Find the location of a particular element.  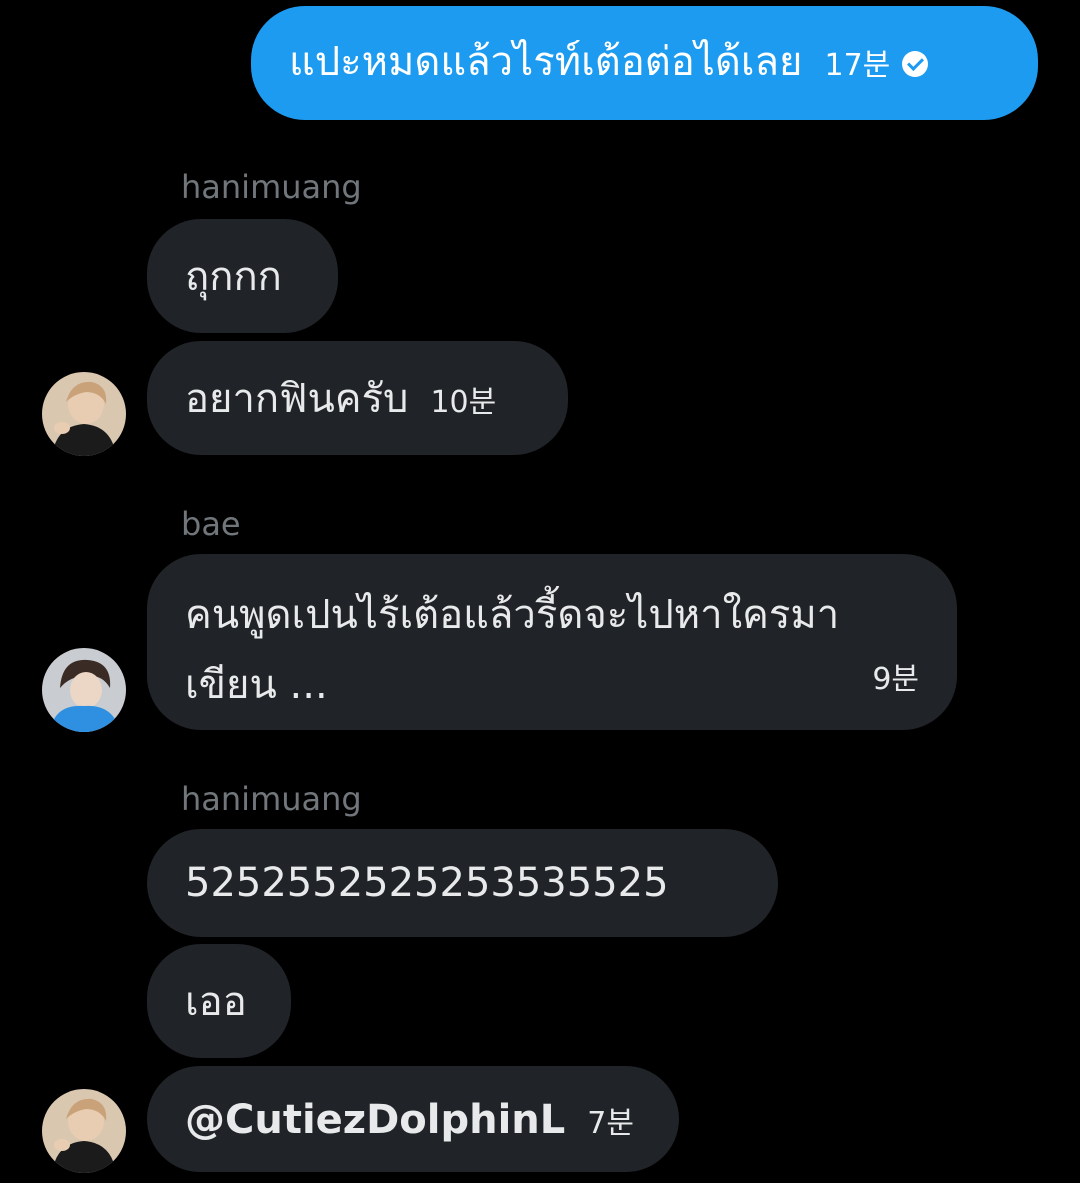

mention-link: @CutiezDolphinL is located at coordinates (375, 1120).